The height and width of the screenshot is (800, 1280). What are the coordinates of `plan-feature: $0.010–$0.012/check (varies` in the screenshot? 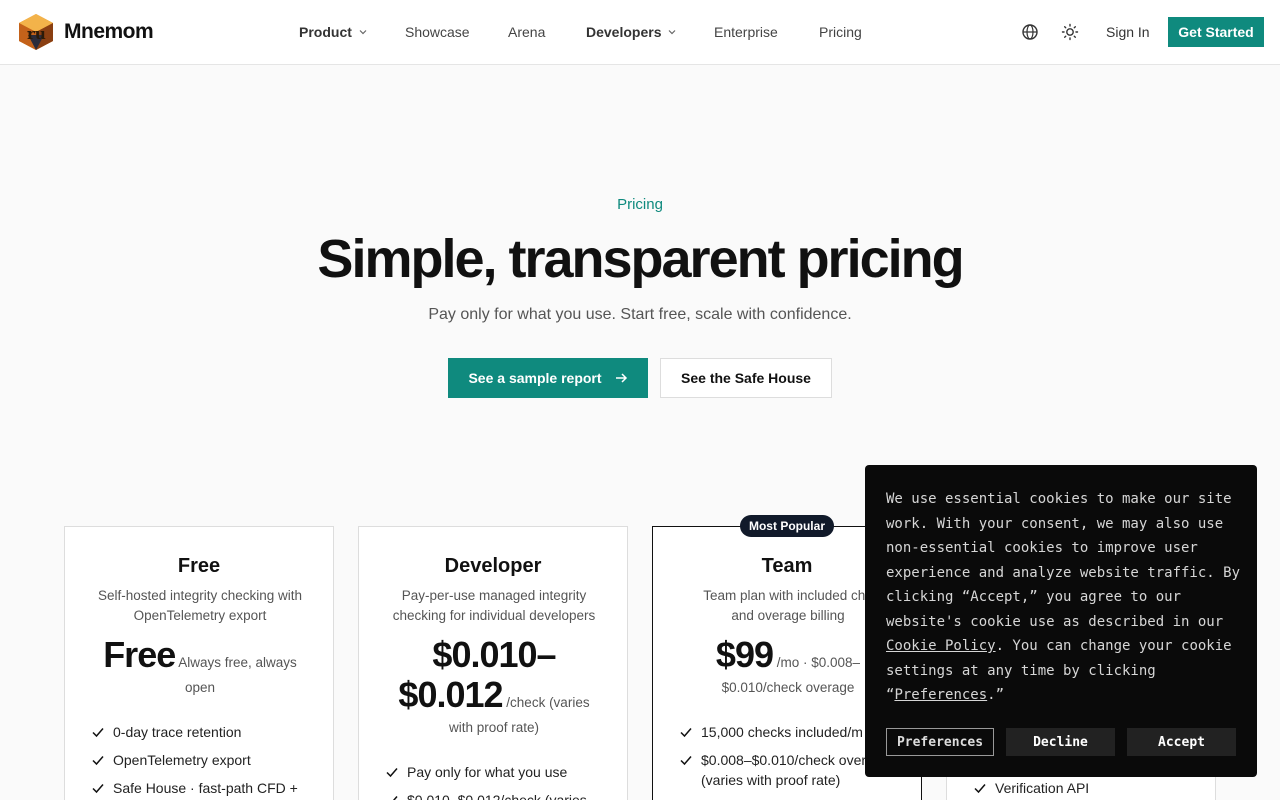 It's located at (500, 795).